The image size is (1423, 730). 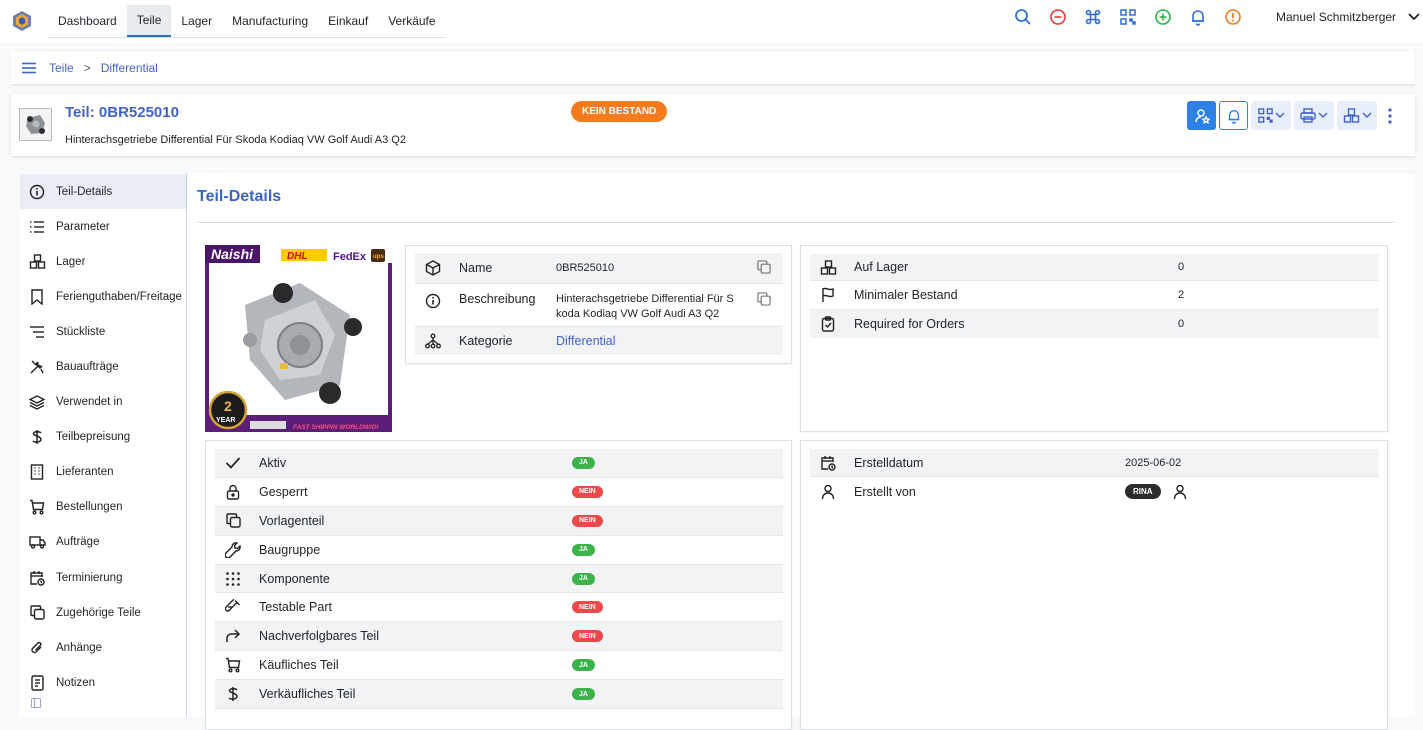 What do you see at coordinates (1093, 17) in the screenshot?
I see `command-icon` at bounding box center [1093, 17].